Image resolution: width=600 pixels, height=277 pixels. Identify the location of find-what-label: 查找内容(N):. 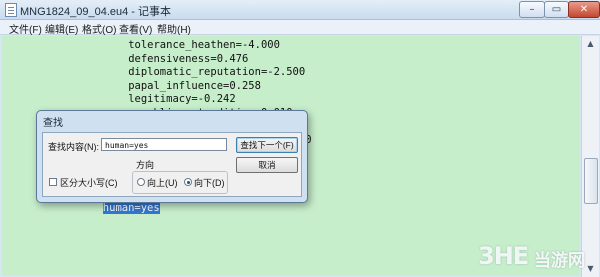
(73, 147).